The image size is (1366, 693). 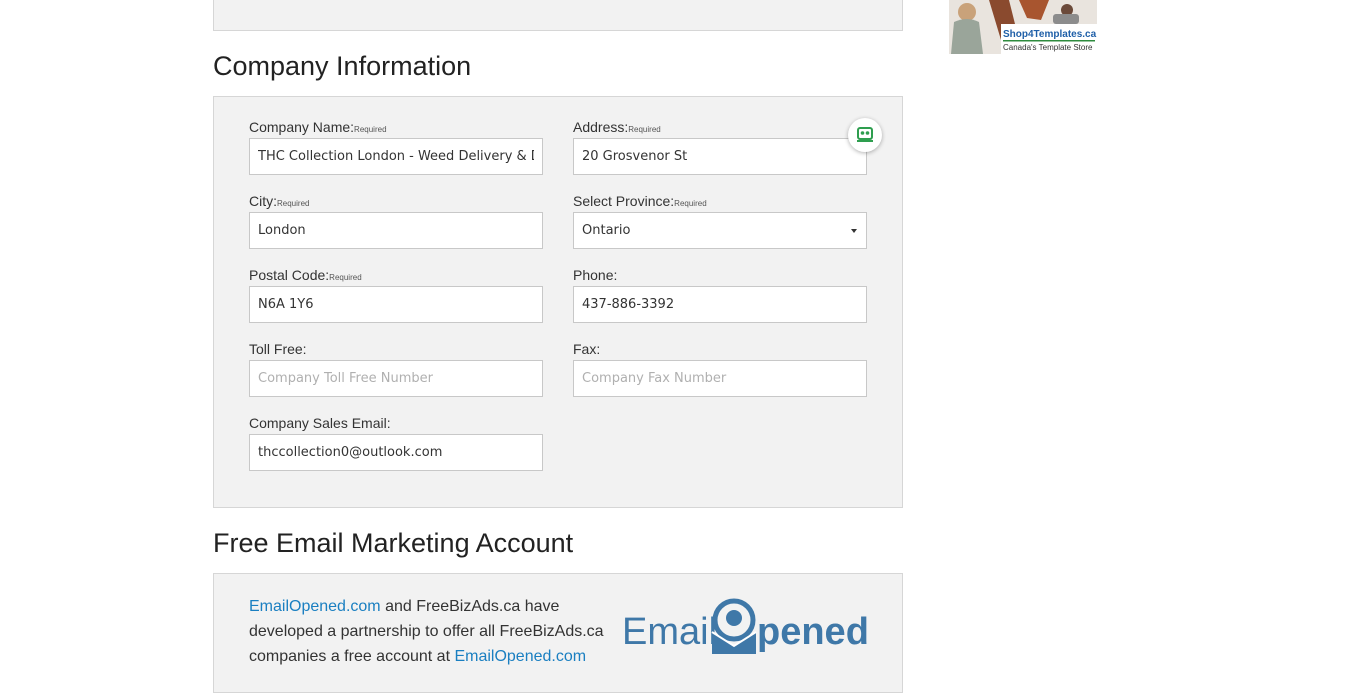 I want to click on emailopened-logo-graphic: Email pened, so click(x=745, y=626).